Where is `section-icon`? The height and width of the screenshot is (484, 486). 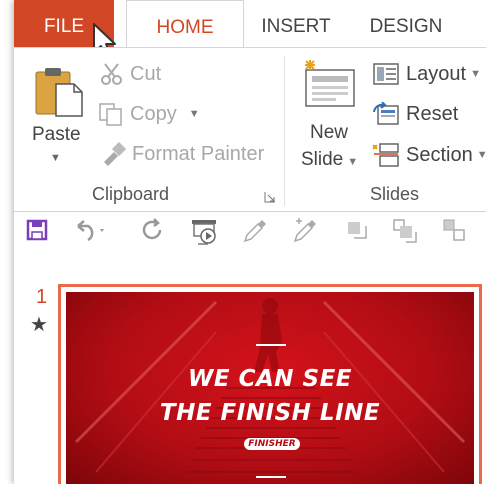 section-icon is located at coordinates (385, 155).